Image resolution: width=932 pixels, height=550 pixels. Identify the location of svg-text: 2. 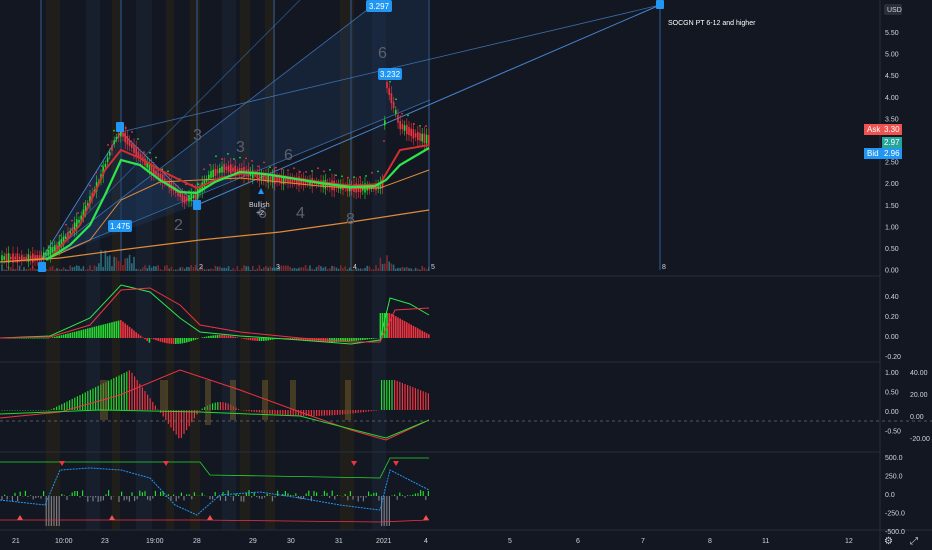
(178, 225).